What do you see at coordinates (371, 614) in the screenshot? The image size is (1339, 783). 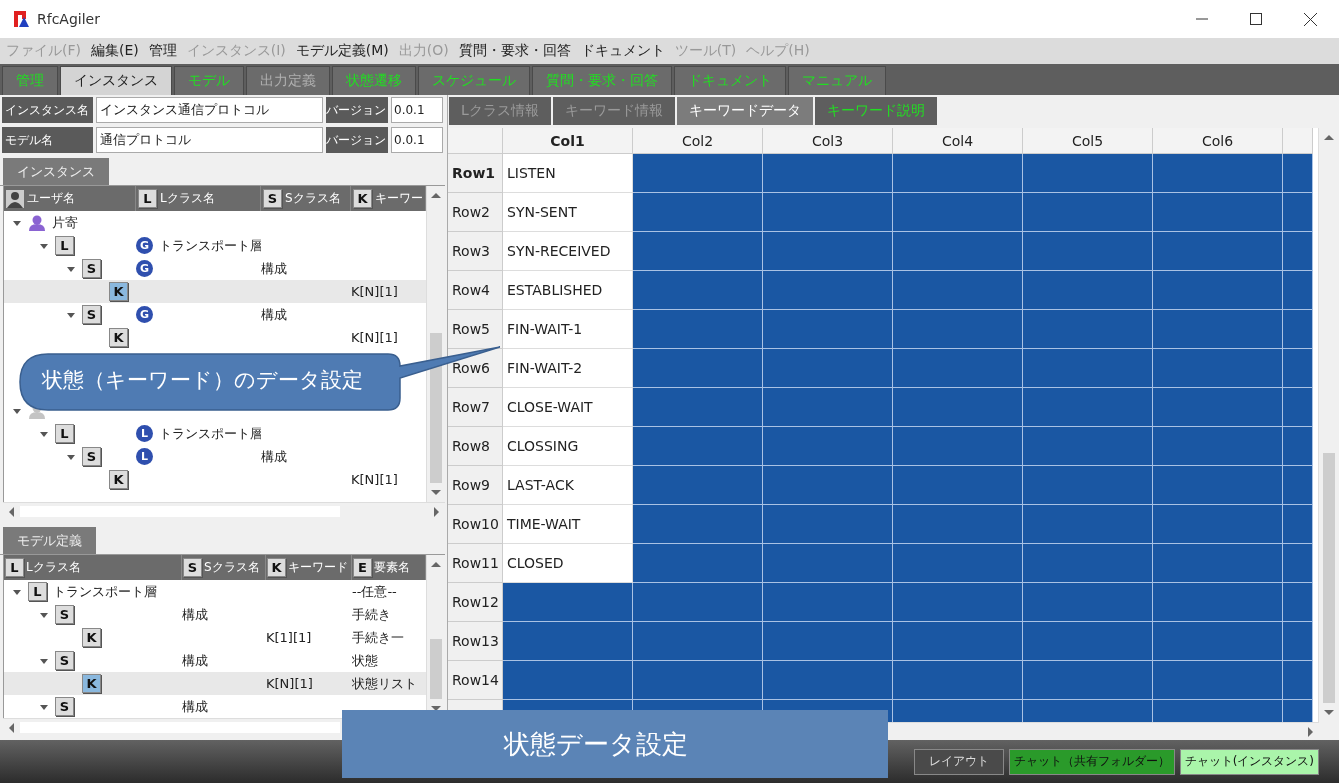 I see `element-name: 手続き` at bounding box center [371, 614].